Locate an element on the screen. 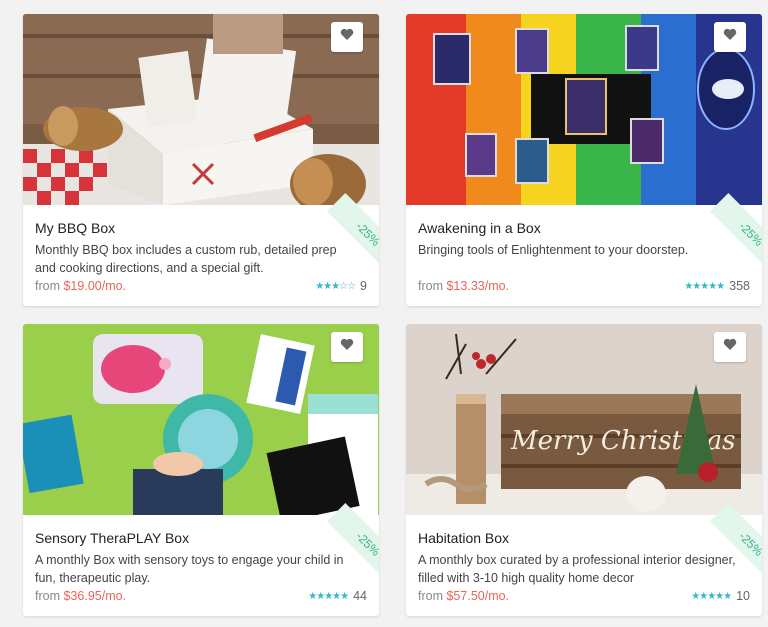  sensory-box-photo is located at coordinates (201, 419).